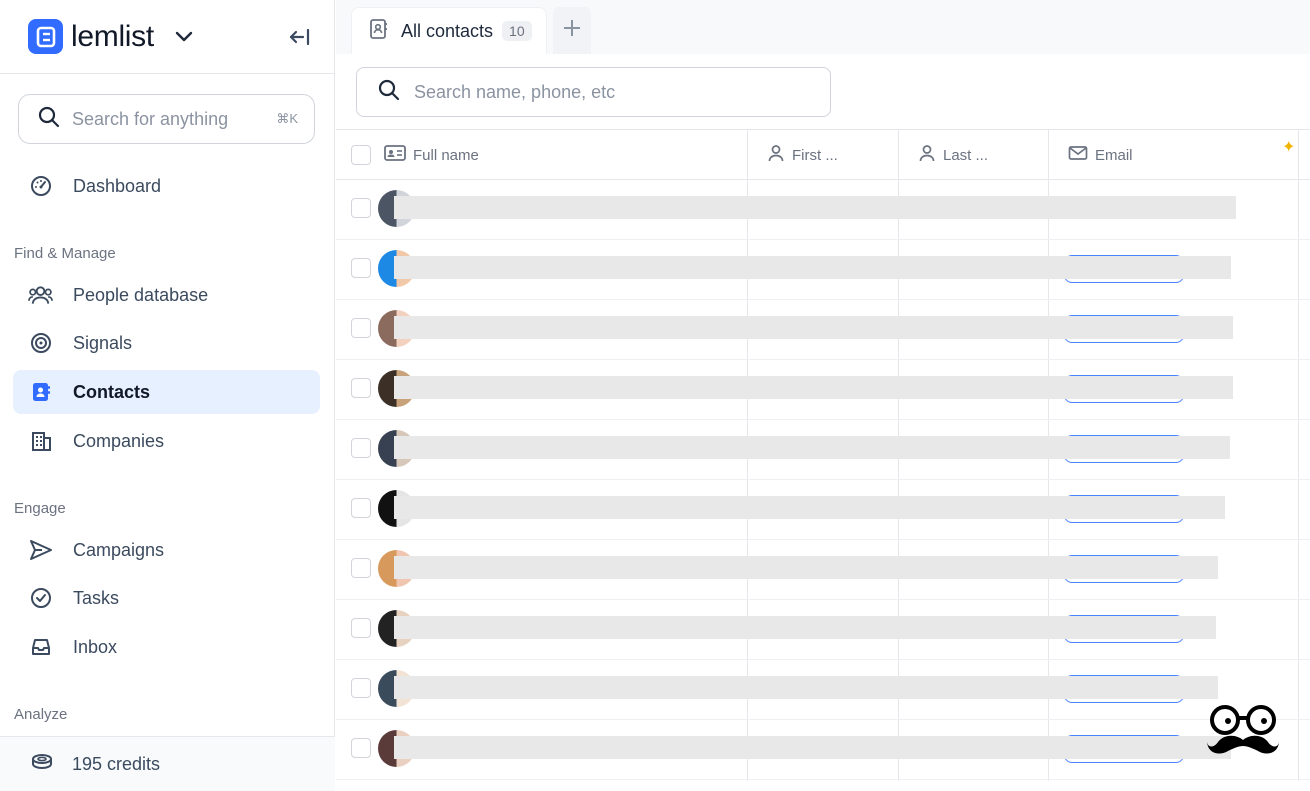 This screenshot has height=791, width=1310. I want to click on view-tabs: All contacts 10, so click(823, 27).